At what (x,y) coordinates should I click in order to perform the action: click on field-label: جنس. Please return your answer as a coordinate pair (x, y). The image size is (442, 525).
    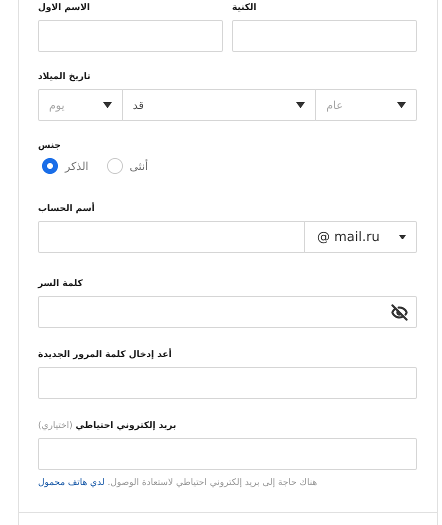
    Looking at the image, I should click on (50, 146).